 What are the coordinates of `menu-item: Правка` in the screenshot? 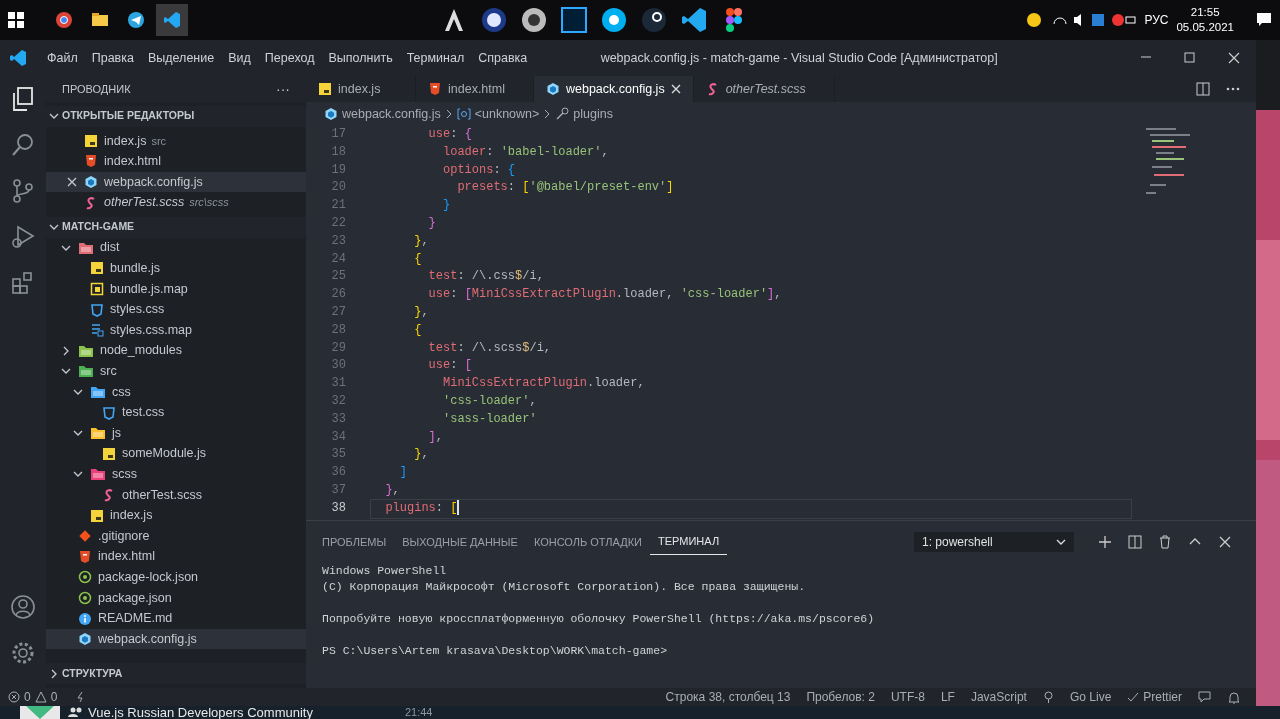 It's located at (112, 58).